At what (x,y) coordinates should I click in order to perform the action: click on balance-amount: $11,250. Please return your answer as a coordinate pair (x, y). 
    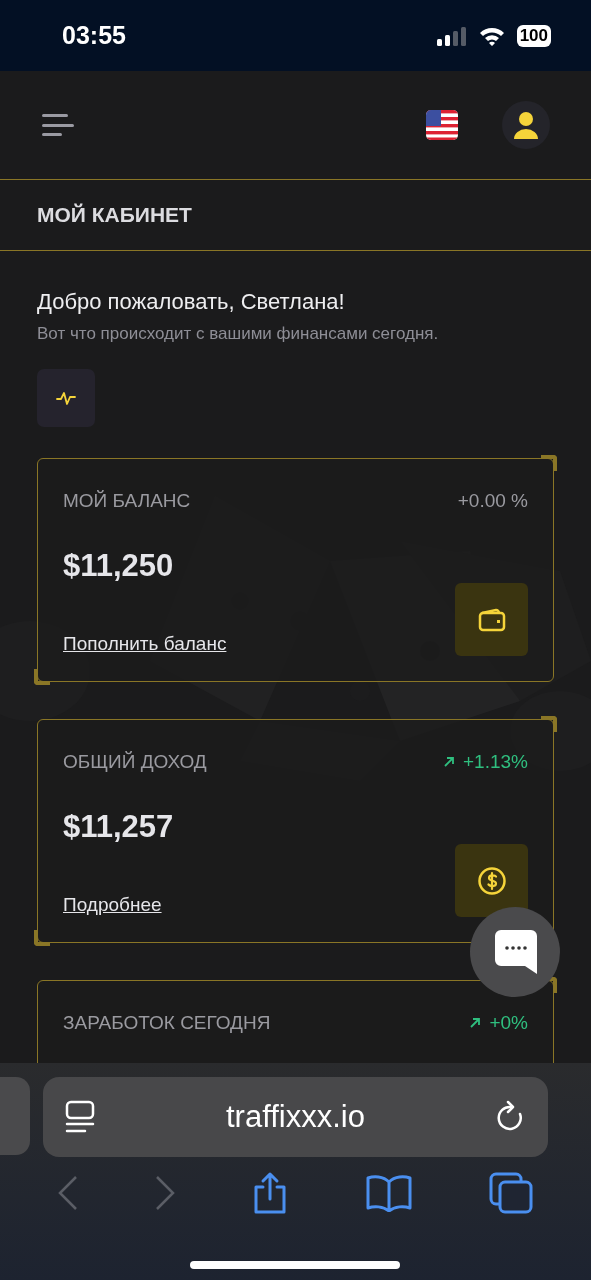
    Looking at the image, I should click on (119, 566).